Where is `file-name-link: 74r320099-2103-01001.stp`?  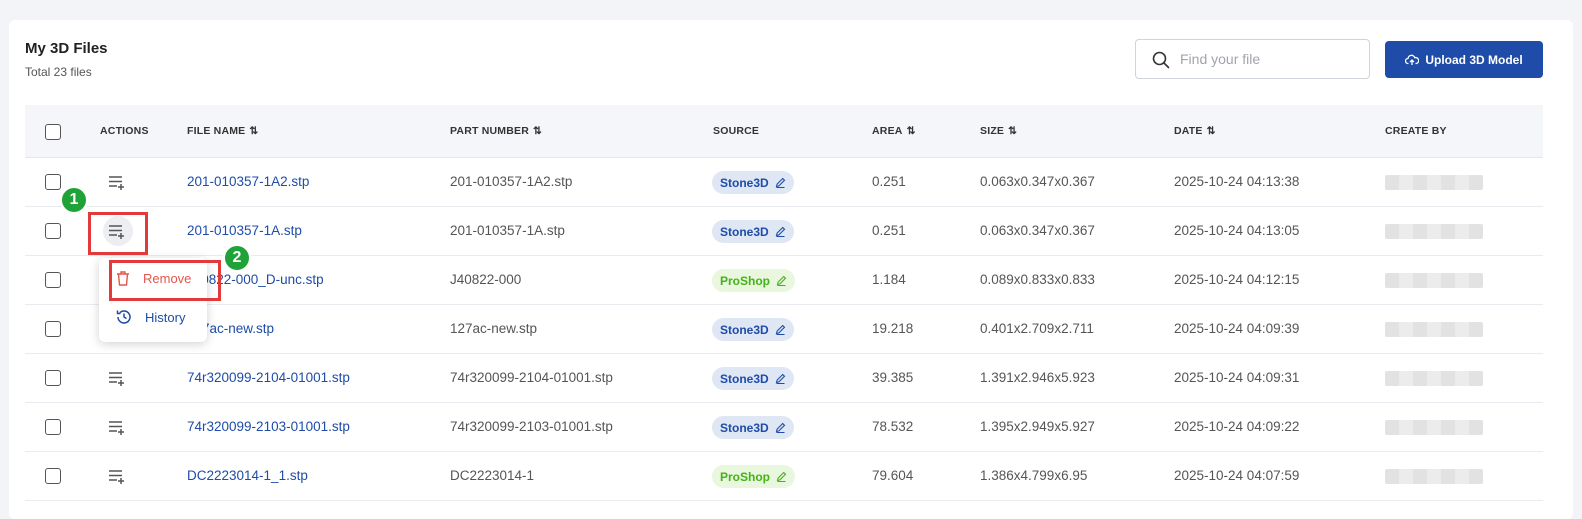
file-name-link: 74r320099-2103-01001.stp is located at coordinates (268, 426).